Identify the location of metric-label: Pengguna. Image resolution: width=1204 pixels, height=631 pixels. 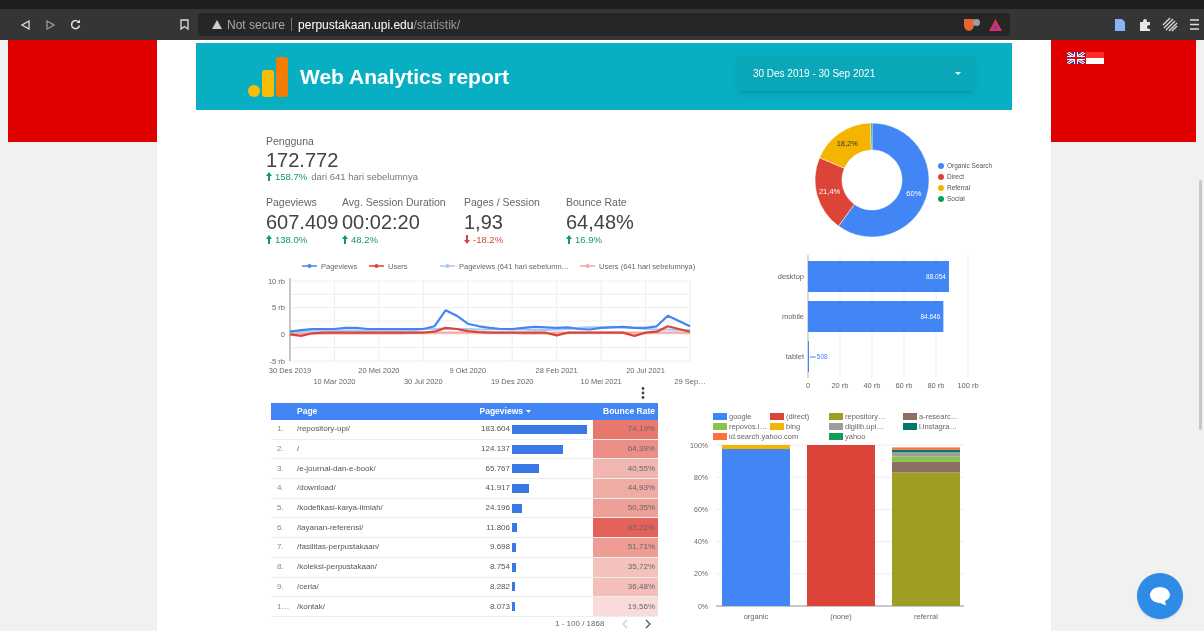
(290, 141).